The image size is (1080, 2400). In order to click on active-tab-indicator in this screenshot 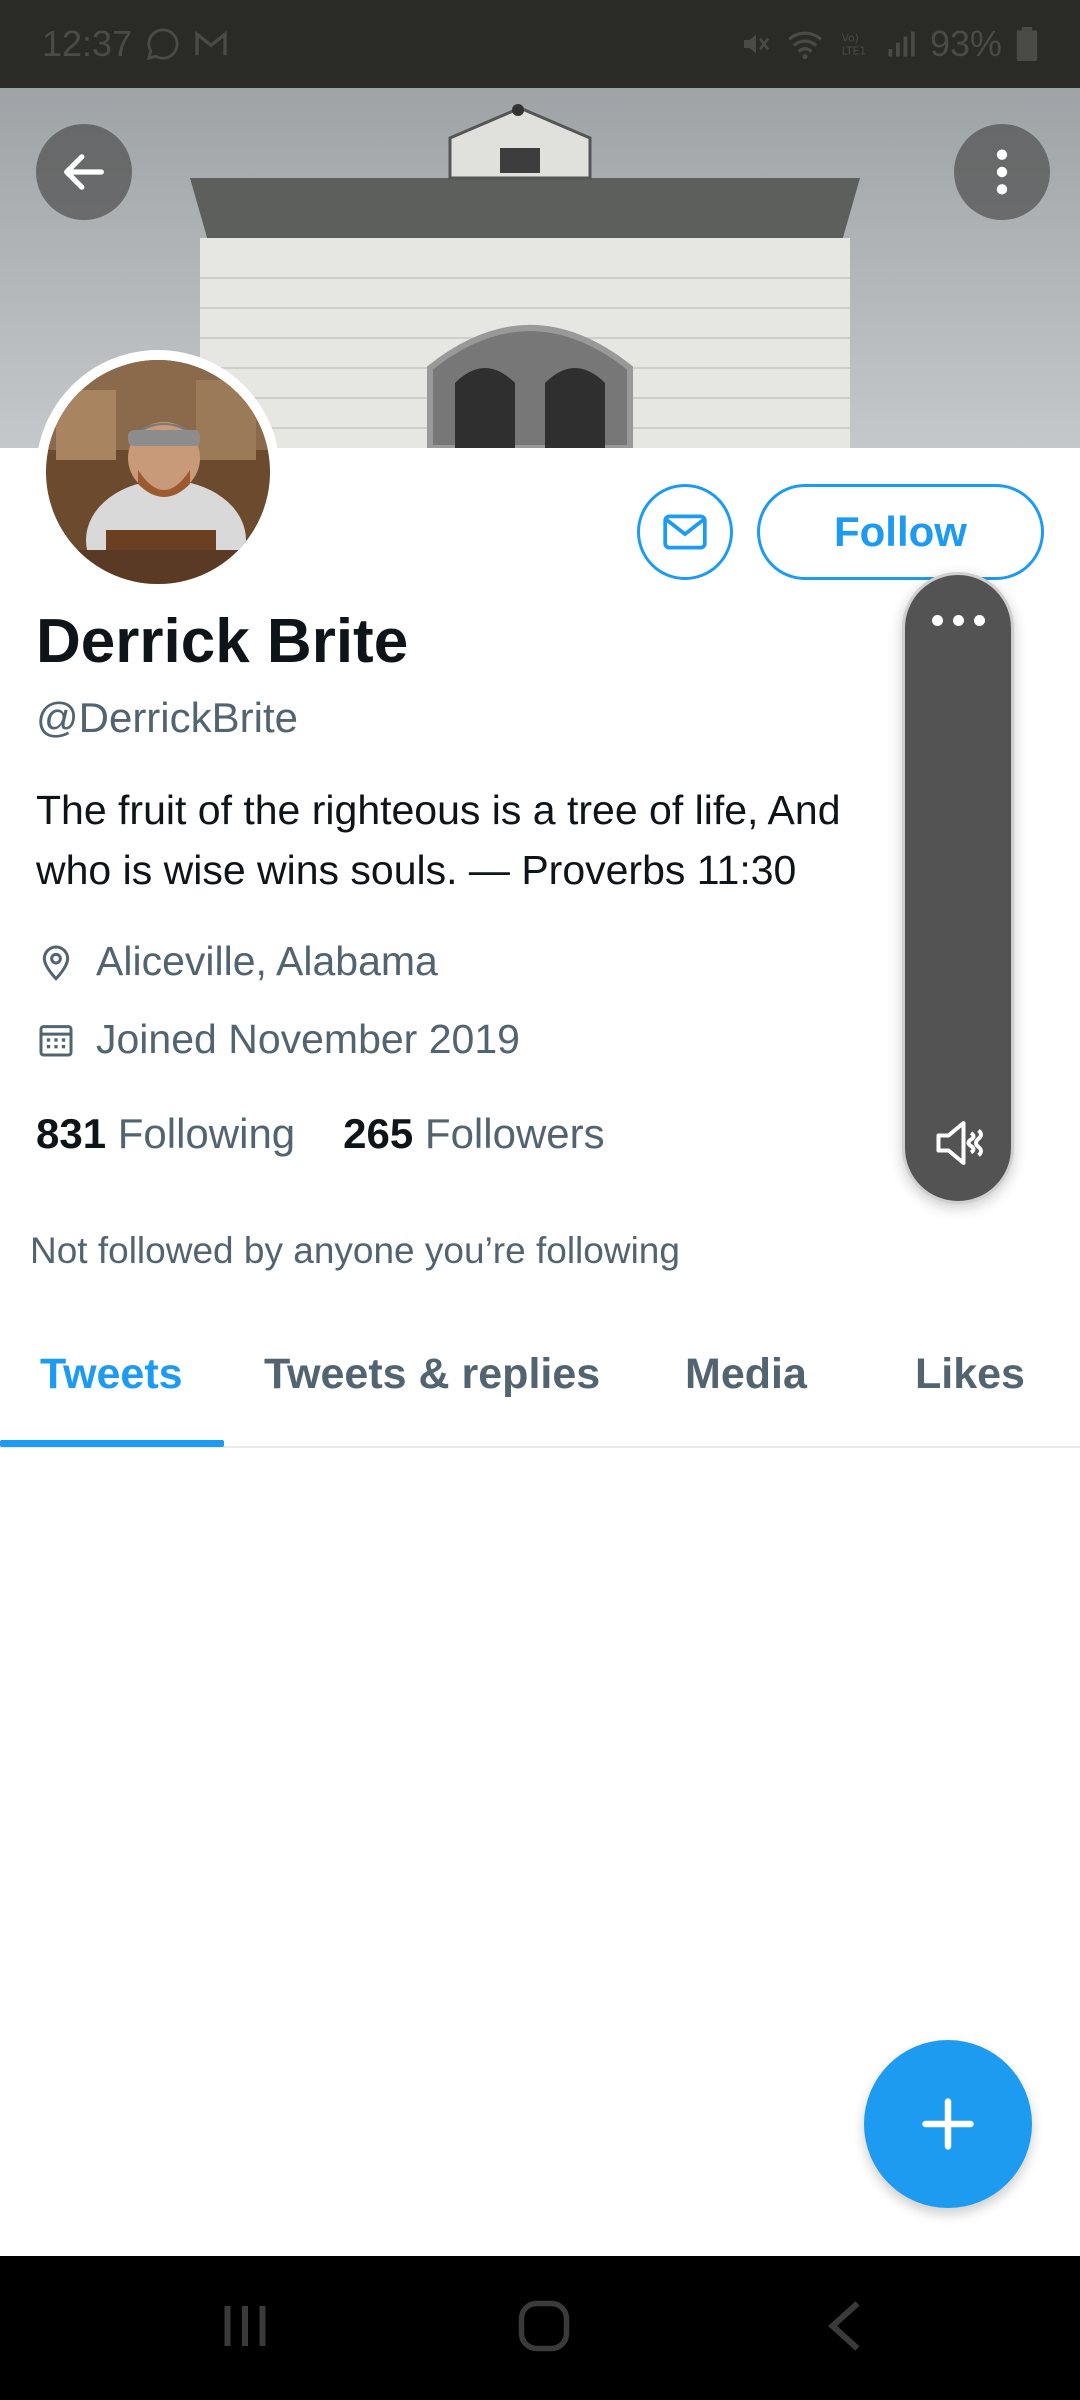, I will do `click(112, 1443)`.